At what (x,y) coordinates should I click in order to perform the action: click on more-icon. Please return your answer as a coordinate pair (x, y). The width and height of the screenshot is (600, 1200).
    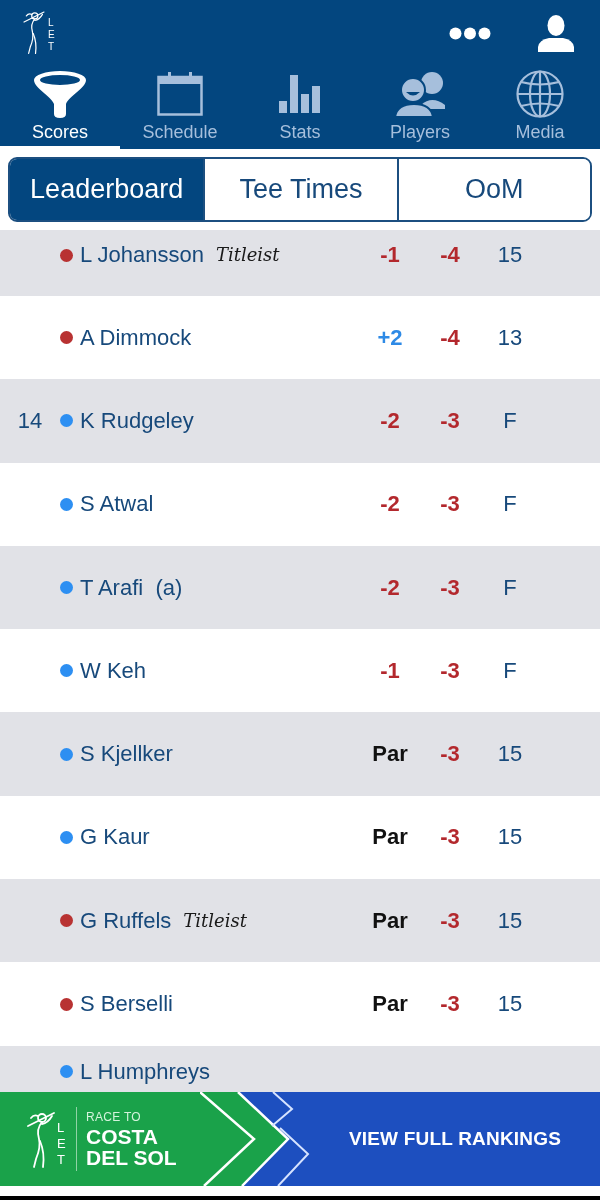
    Looking at the image, I should click on (470, 33).